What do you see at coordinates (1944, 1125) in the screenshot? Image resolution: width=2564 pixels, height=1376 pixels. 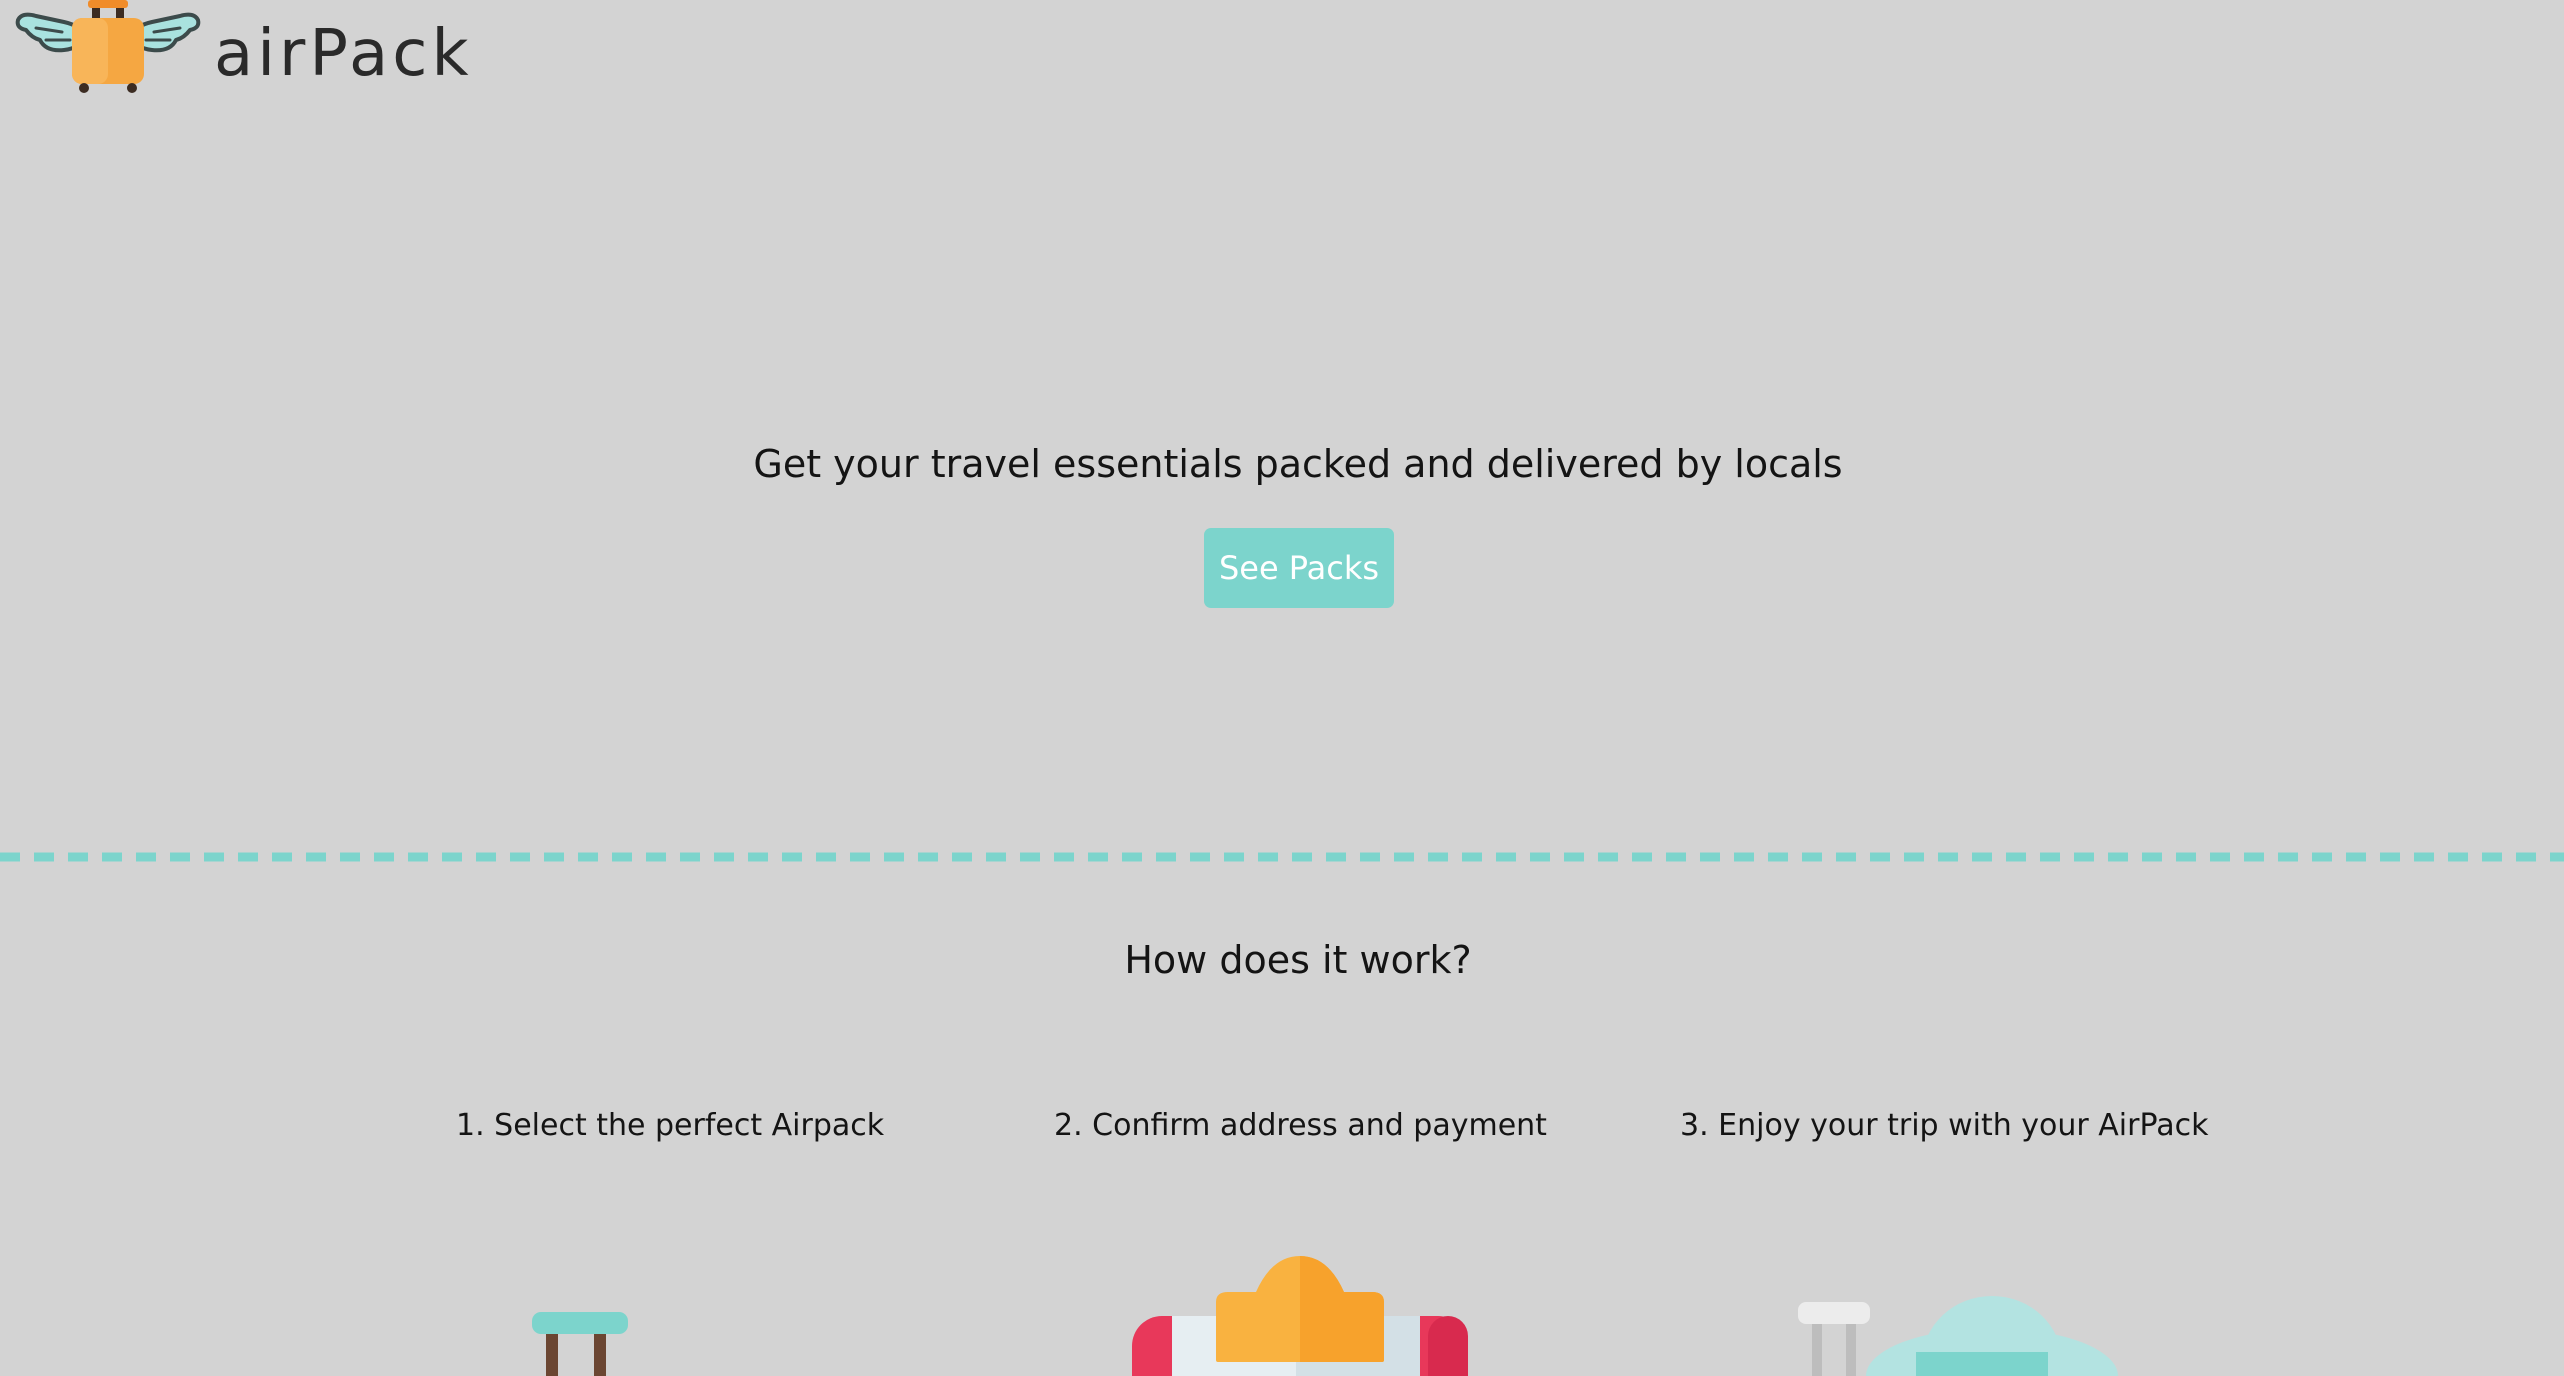 I see `step-3-label: 3. Enjoy your trip with your AirPack` at bounding box center [1944, 1125].